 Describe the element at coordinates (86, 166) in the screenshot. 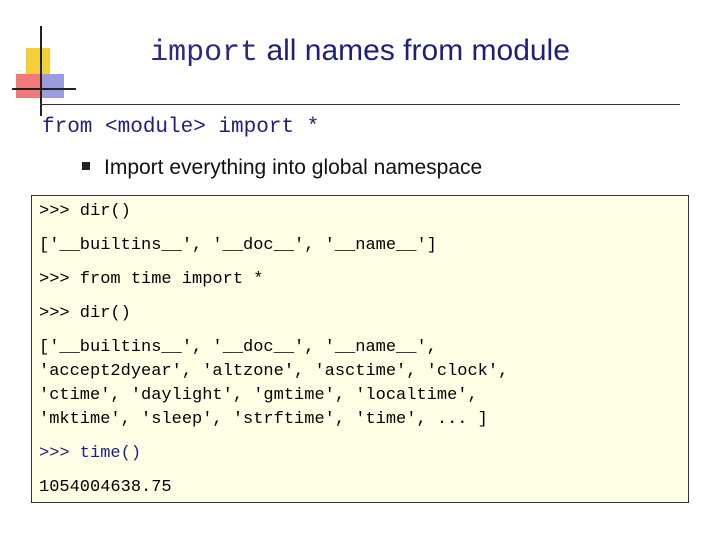

I see `square-bullet-icon` at that location.